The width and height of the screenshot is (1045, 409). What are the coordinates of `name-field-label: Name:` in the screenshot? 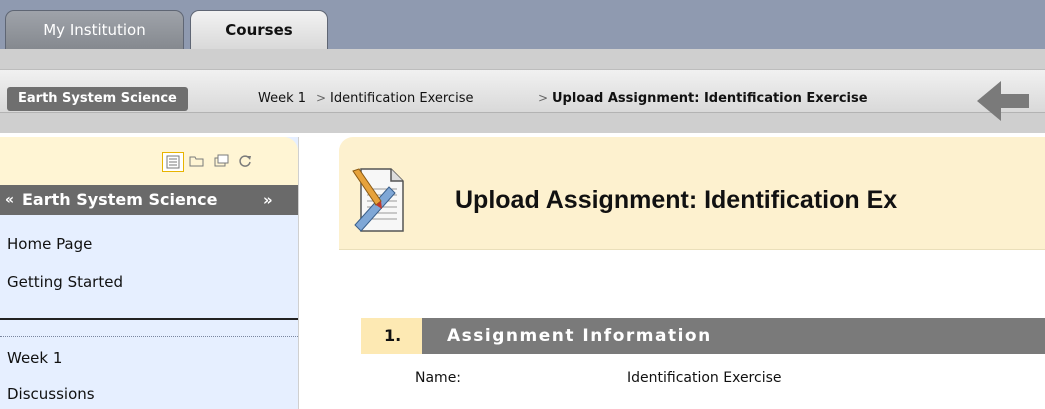 It's located at (438, 378).